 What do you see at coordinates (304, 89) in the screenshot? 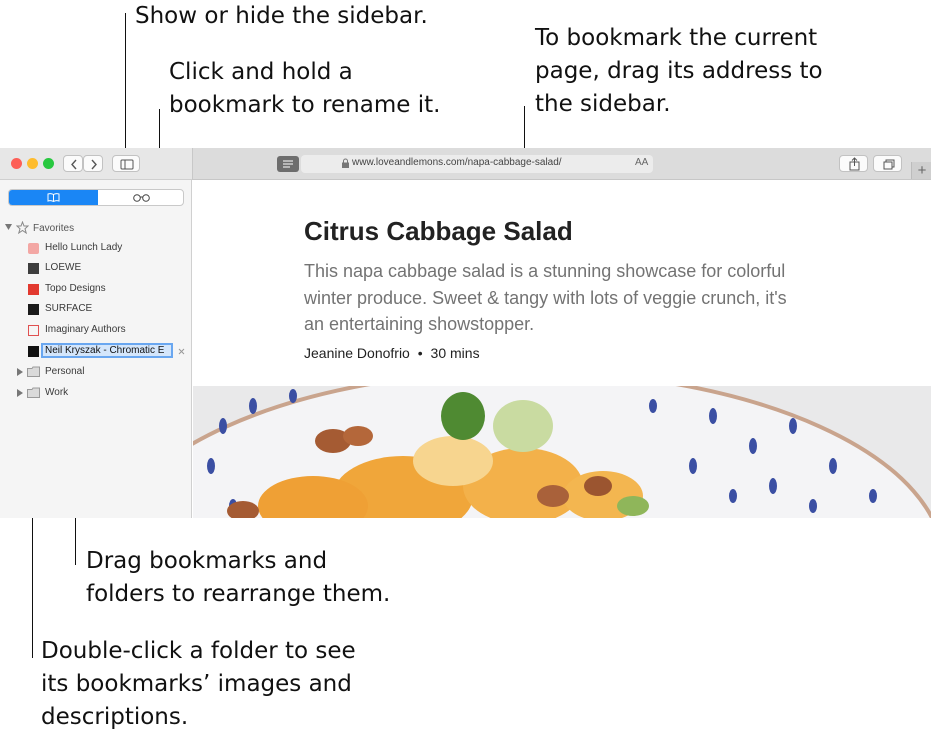
I see `callout-rename: Click and hold a bookmark to rename it.` at bounding box center [304, 89].